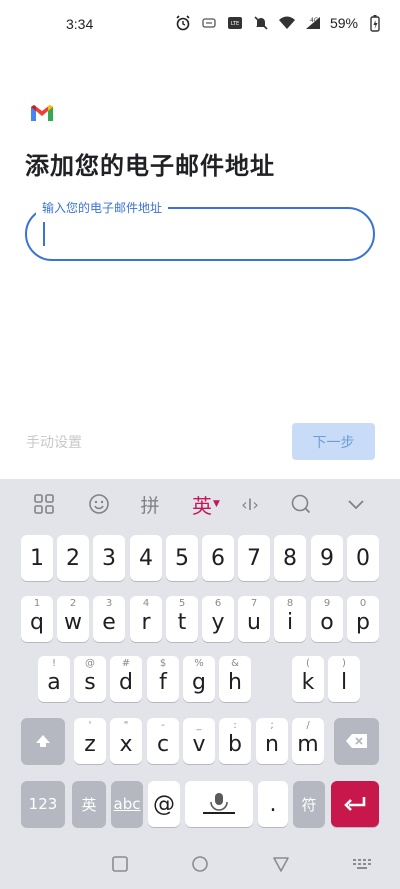 The width and height of the screenshot is (400, 889). Describe the element at coordinates (363, 619) in the screenshot. I see `key-p: 0p` at that location.